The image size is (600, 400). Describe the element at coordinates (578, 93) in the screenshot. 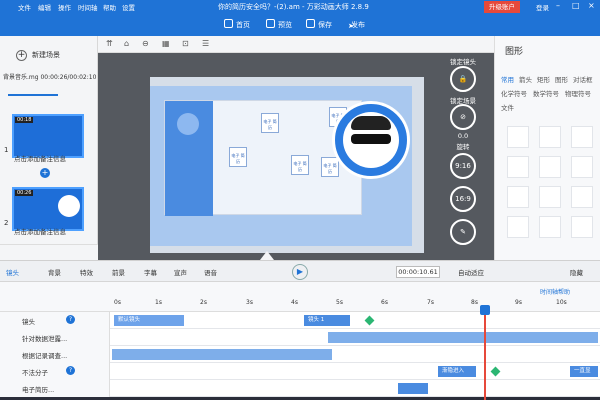

I see `tab-physics: 物理符号` at that location.